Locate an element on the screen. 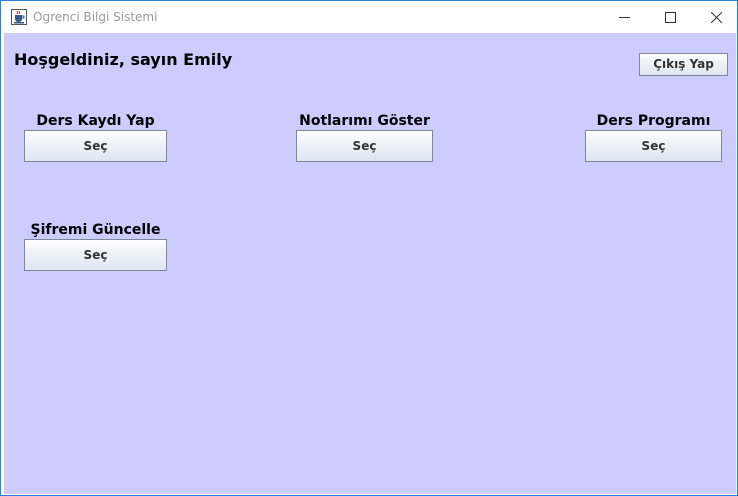 This screenshot has width=738, height=496. minimize-icon is located at coordinates (624, 17).